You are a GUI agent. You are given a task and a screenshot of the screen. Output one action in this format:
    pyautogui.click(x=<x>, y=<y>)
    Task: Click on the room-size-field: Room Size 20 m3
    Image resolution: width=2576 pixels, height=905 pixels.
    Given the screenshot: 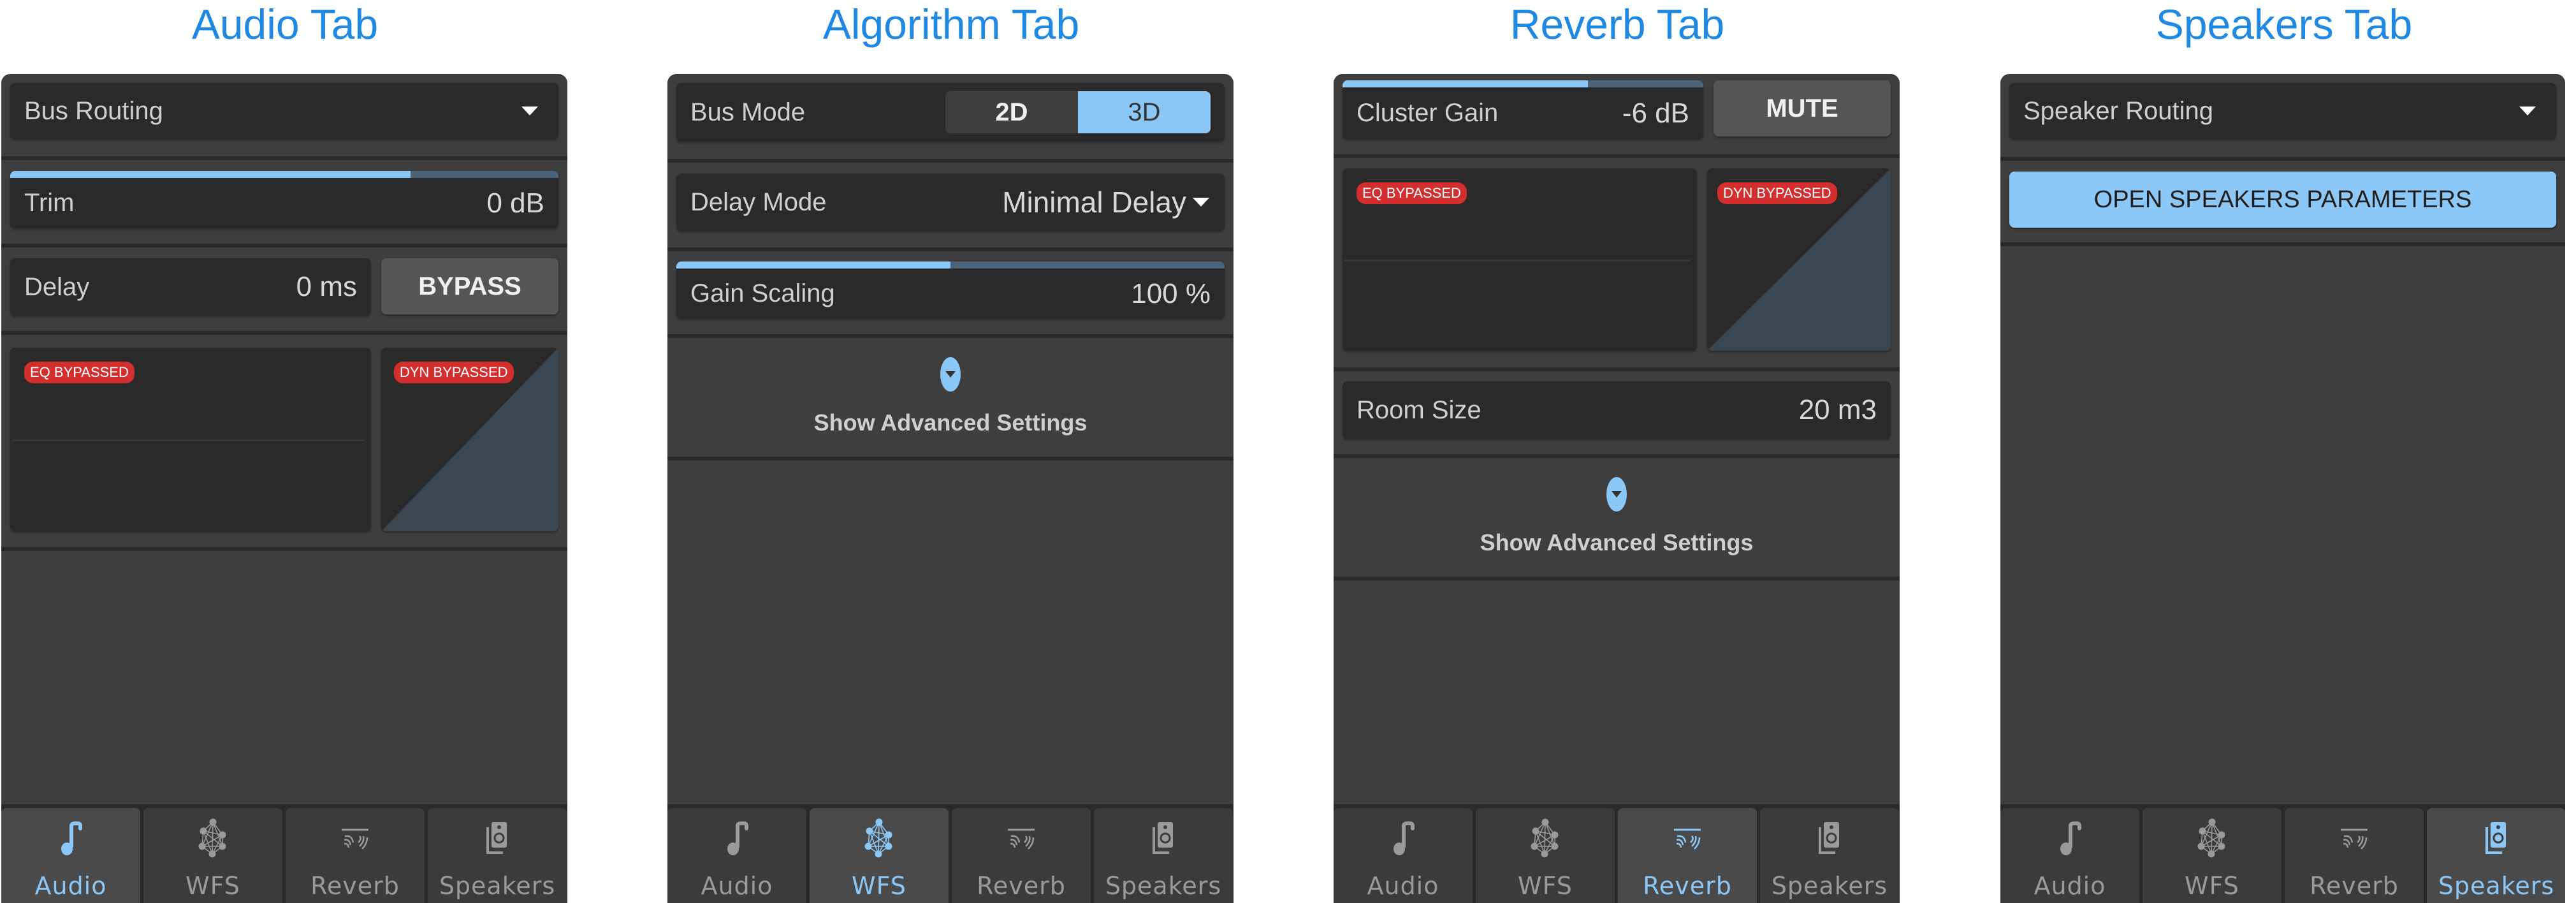 What is the action you would take?
    pyautogui.click(x=1617, y=410)
    